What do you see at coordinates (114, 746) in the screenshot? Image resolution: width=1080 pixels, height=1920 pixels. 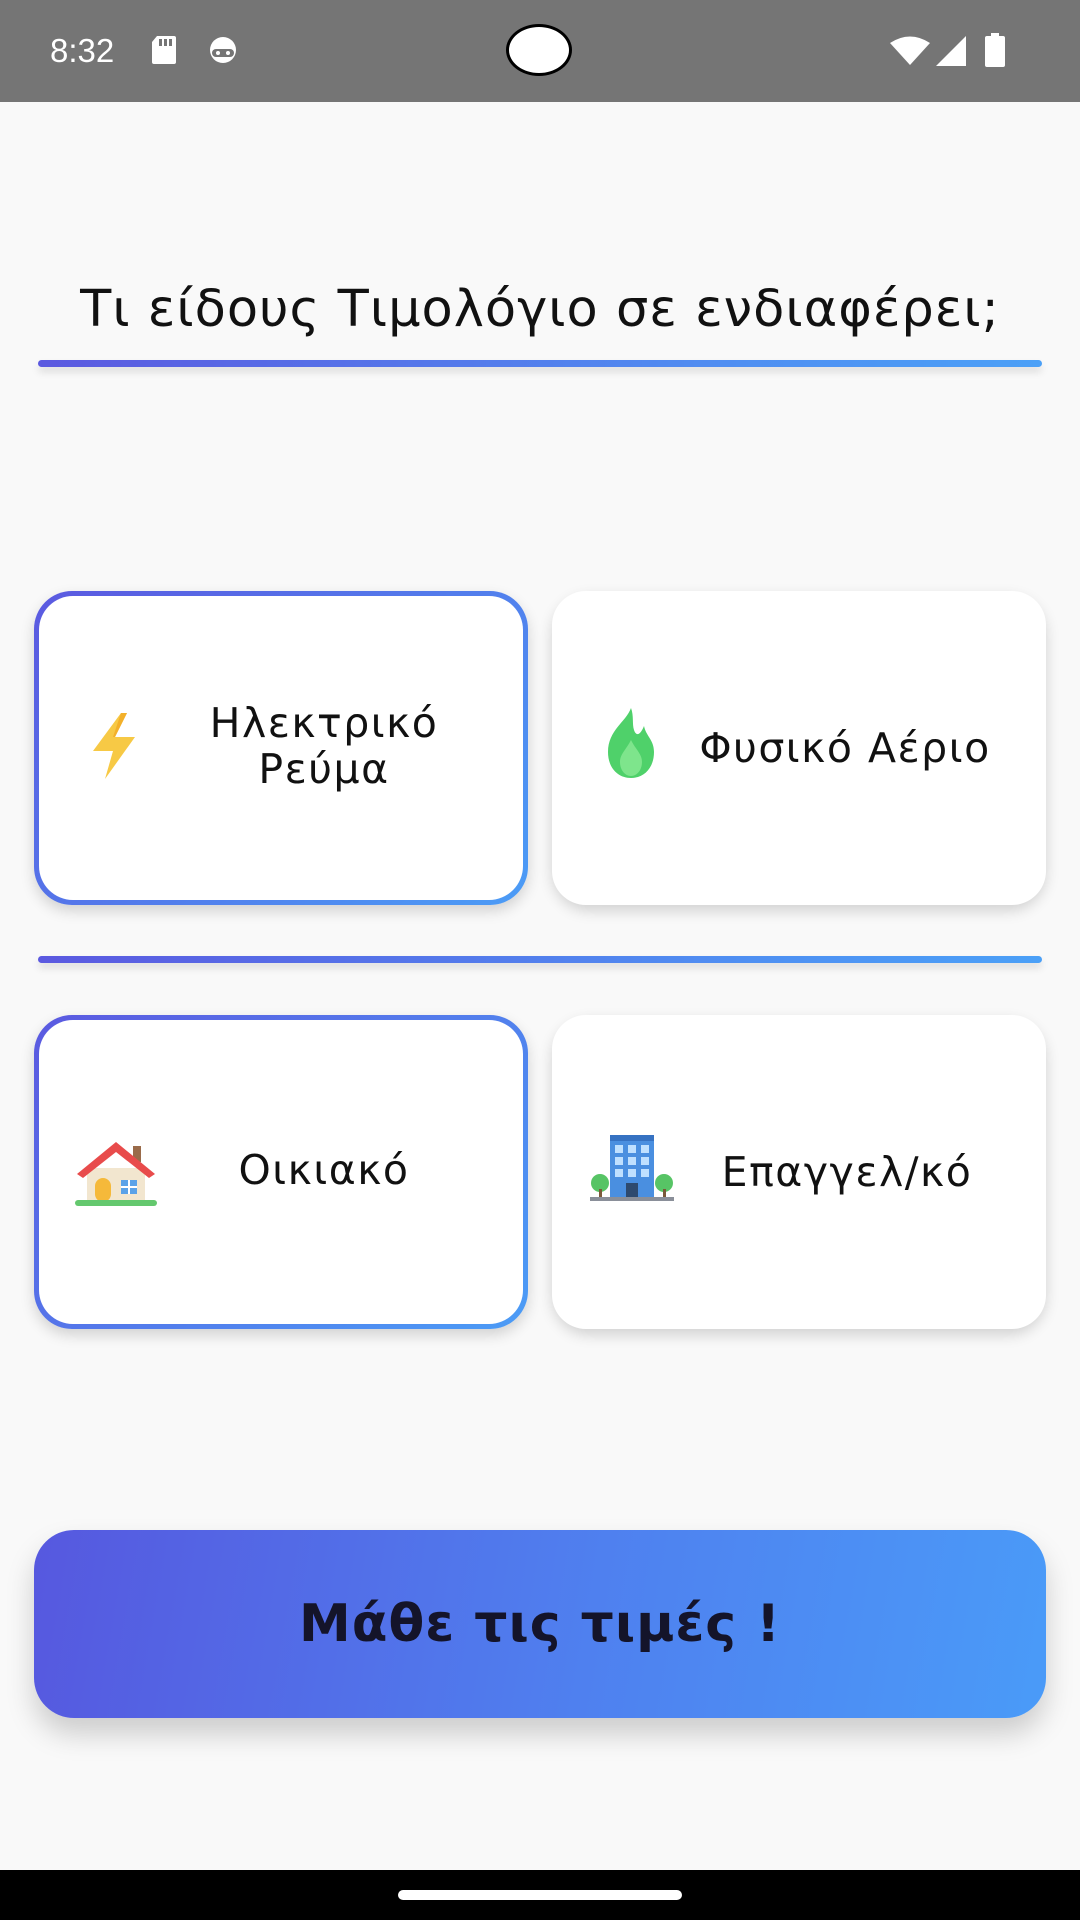 I see `lightning-bolt-icon` at bounding box center [114, 746].